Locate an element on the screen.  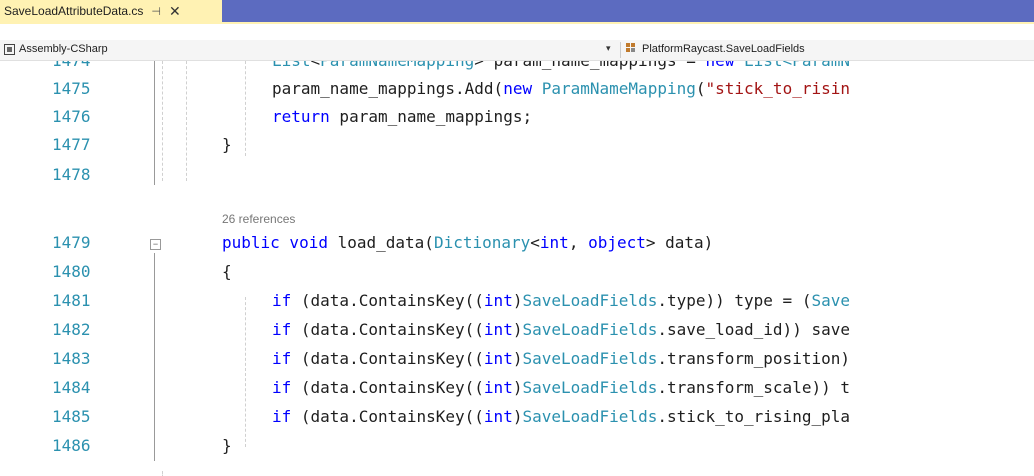
line-number: 1478 is located at coordinates (71, 174).